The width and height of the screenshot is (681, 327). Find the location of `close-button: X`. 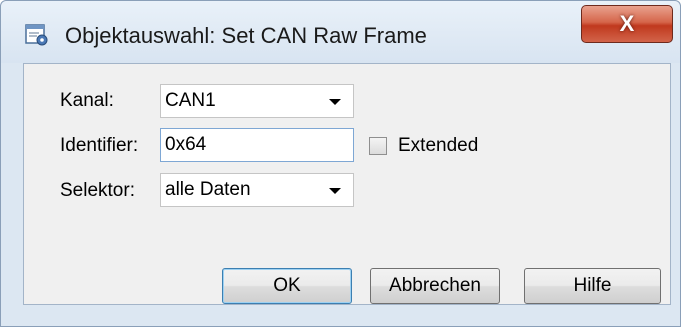

close-button: X is located at coordinates (627, 24).